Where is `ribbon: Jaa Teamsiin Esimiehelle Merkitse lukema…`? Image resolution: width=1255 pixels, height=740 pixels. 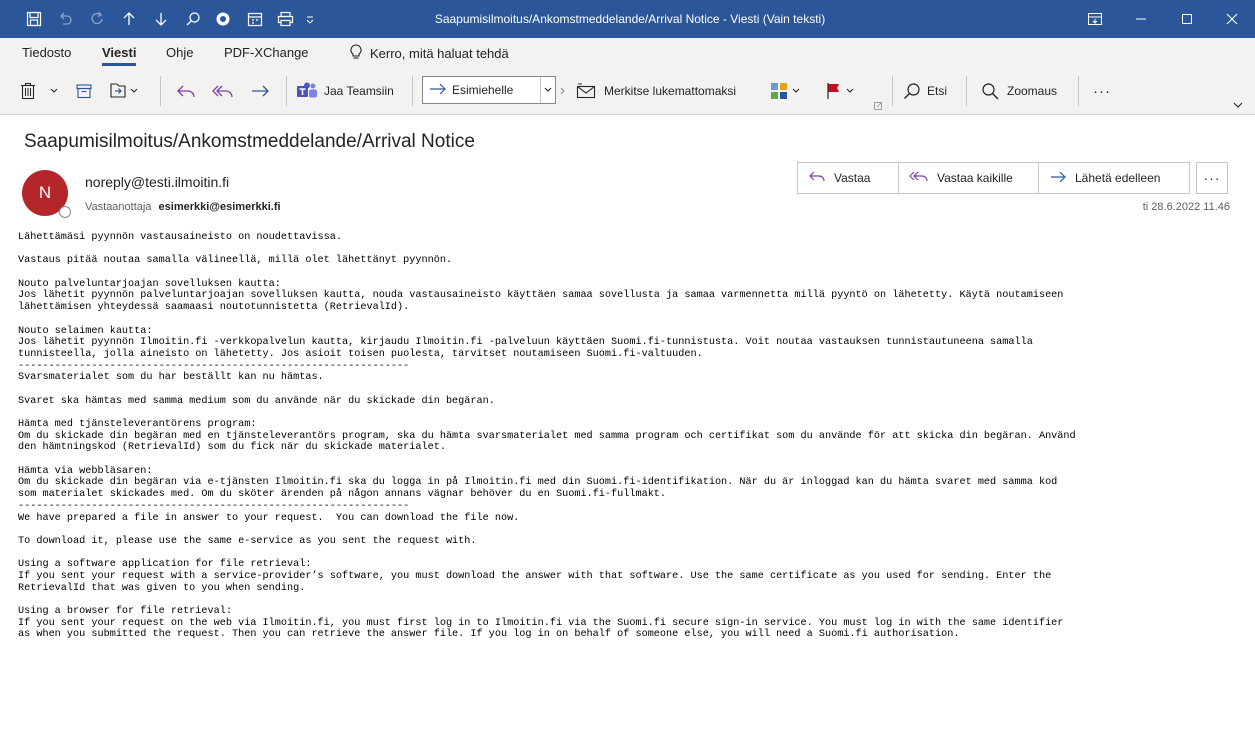
ribbon: Jaa Teamsiin Esimiehelle Merkitse lukema… is located at coordinates (627, 91).